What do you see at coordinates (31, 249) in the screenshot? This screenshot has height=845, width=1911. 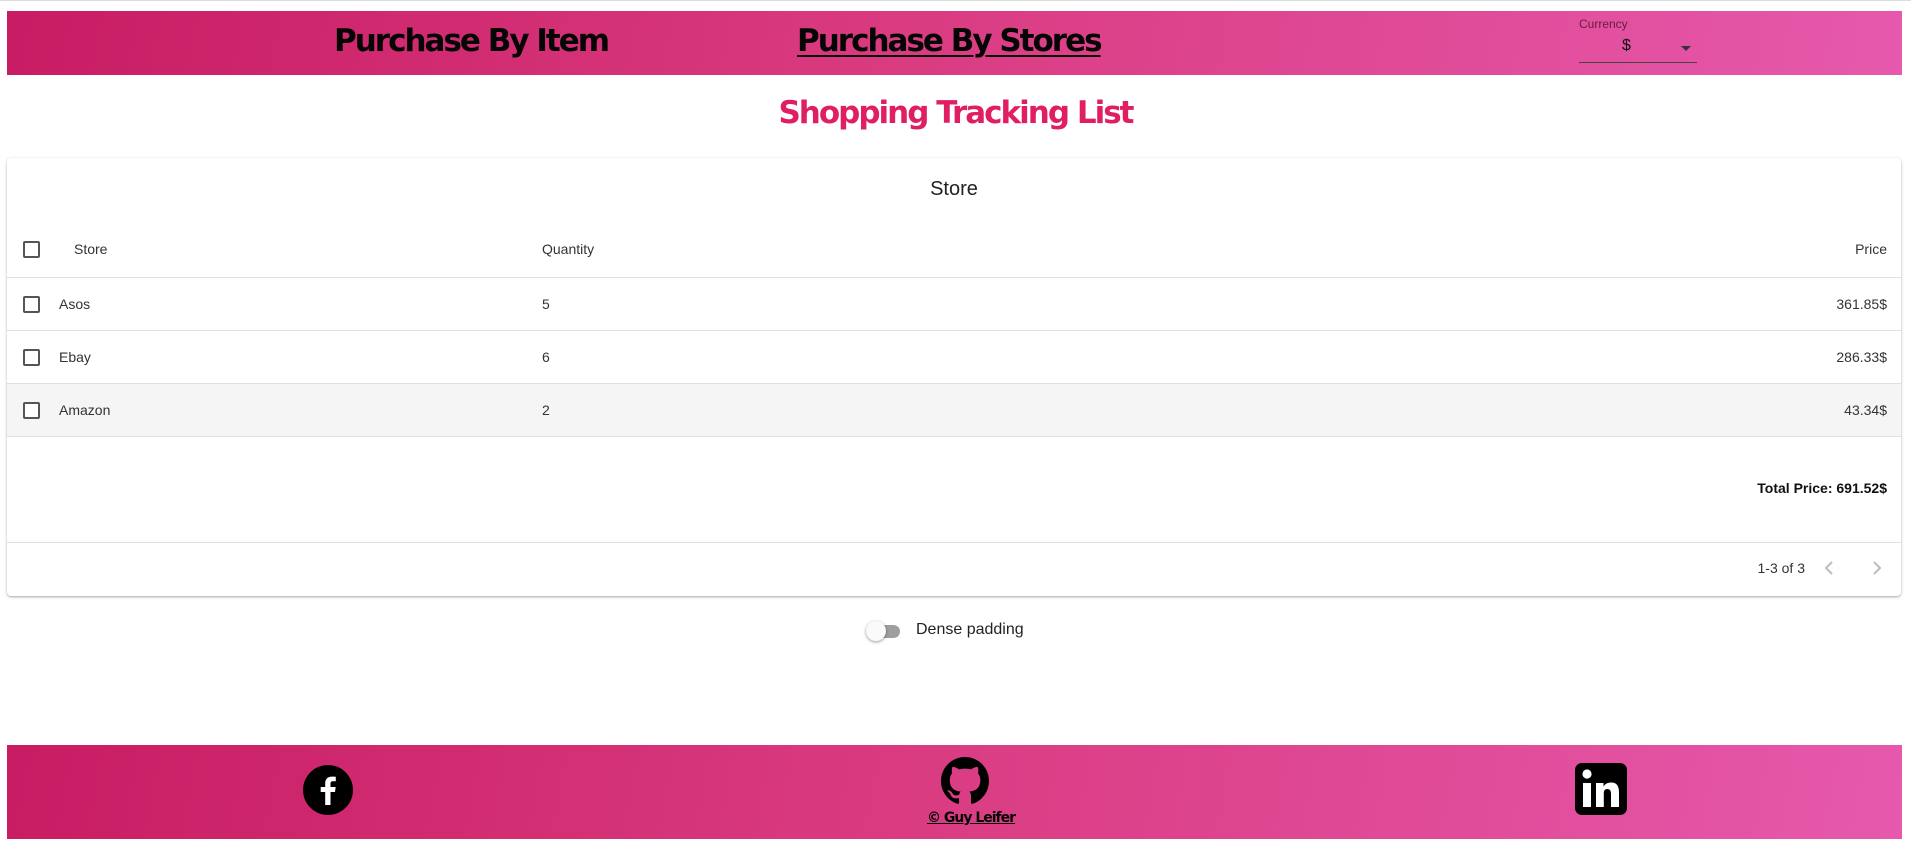 I see `select-all-checkbox` at bounding box center [31, 249].